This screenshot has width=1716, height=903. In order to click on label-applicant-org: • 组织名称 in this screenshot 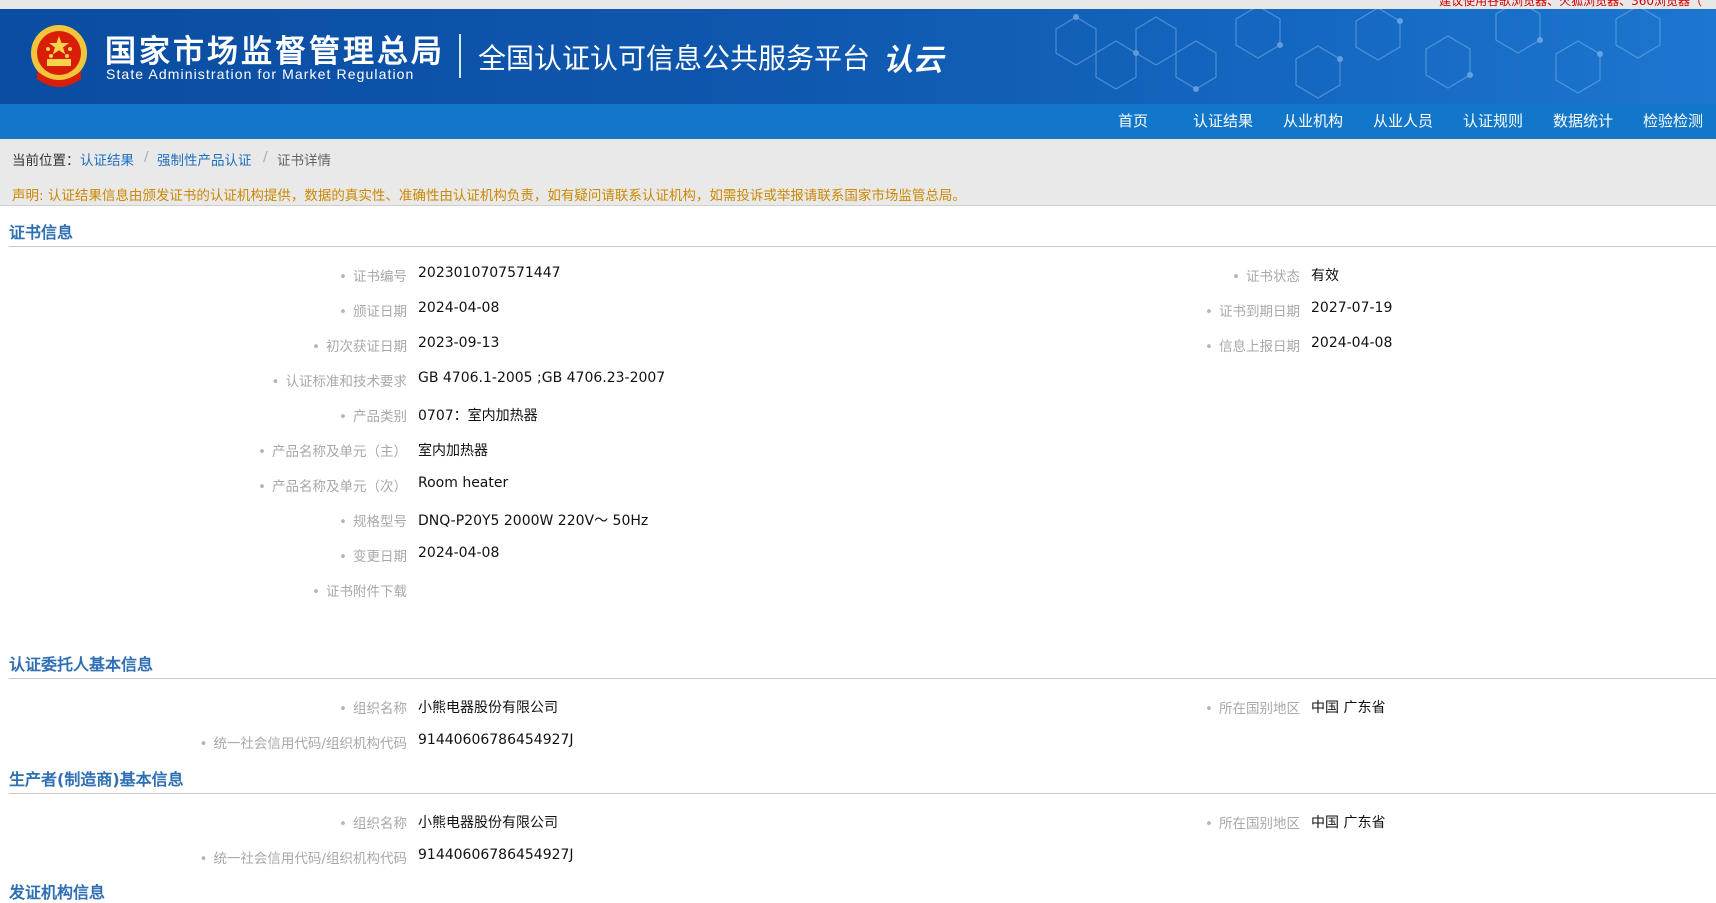, I will do `click(373, 709)`.